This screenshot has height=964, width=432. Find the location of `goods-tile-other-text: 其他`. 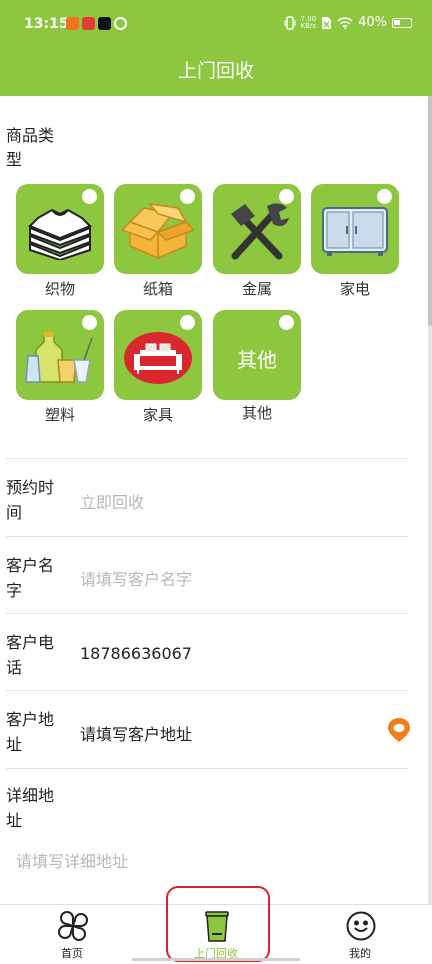

goods-tile-other-text: 其他 is located at coordinates (257, 360).